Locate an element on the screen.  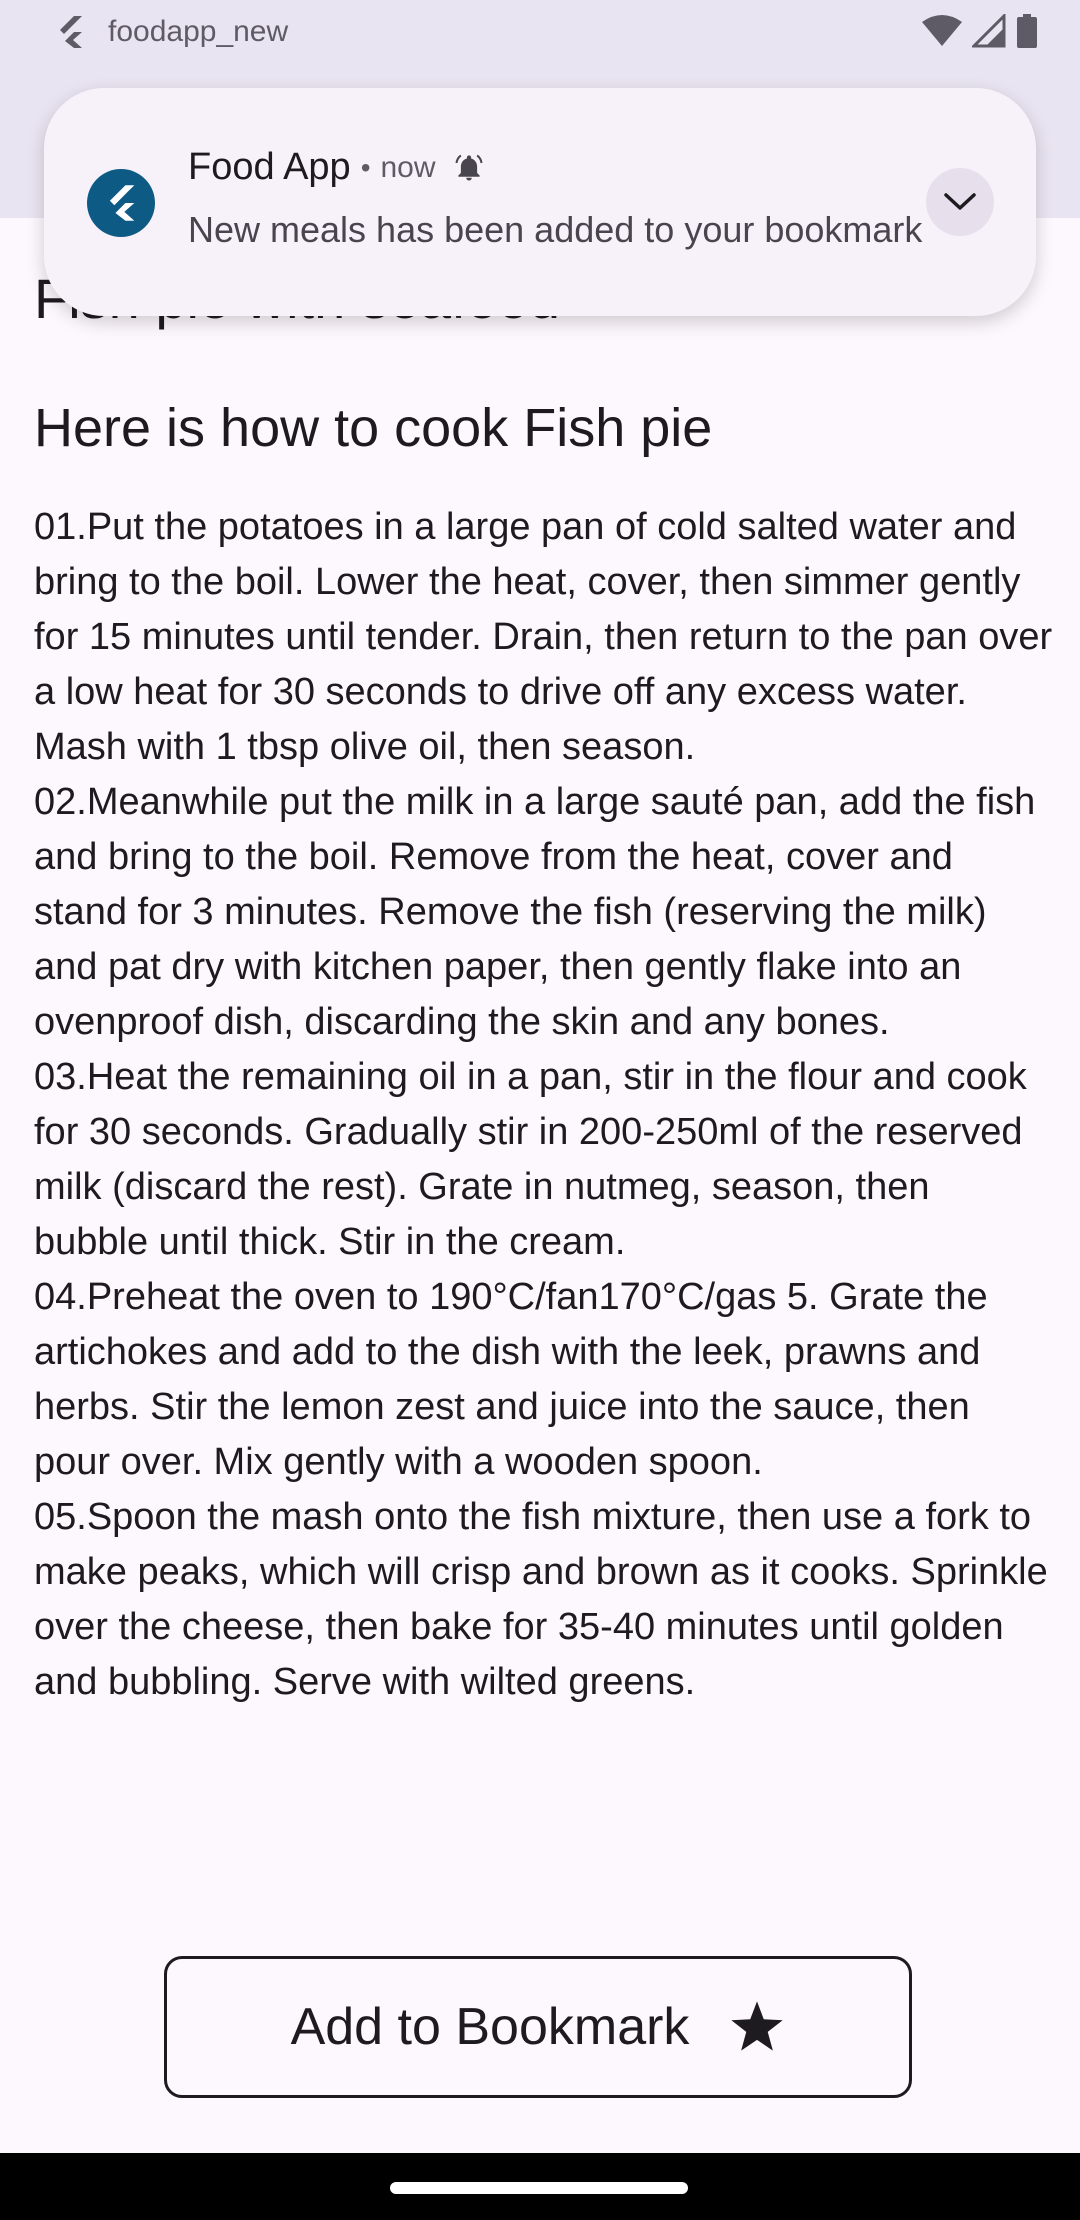
chevron-down-icon is located at coordinates (960, 201).